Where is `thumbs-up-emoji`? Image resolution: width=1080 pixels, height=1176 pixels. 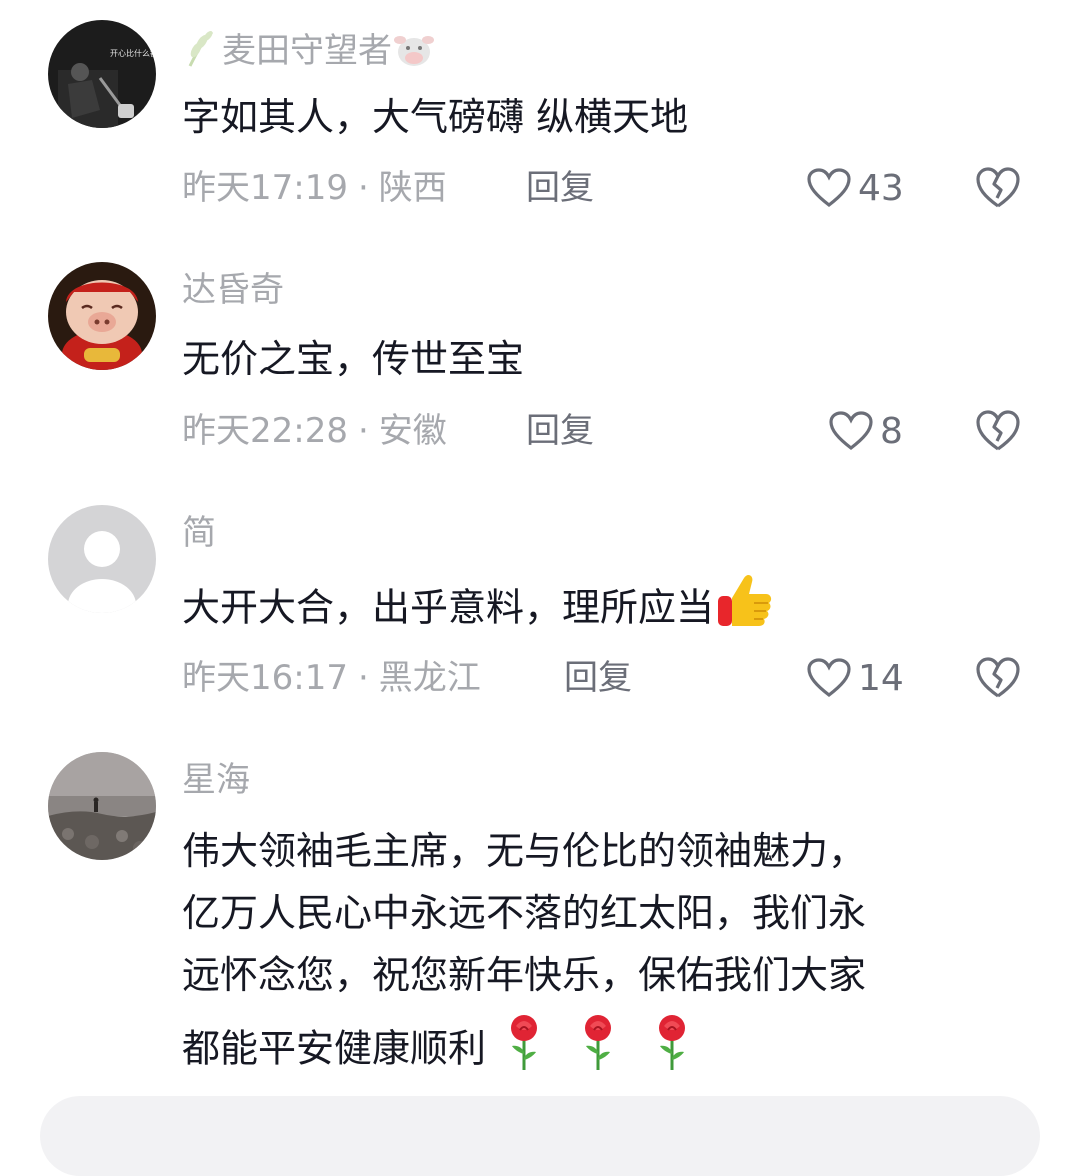
thumbs-up-emoji is located at coordinates (744, 610).